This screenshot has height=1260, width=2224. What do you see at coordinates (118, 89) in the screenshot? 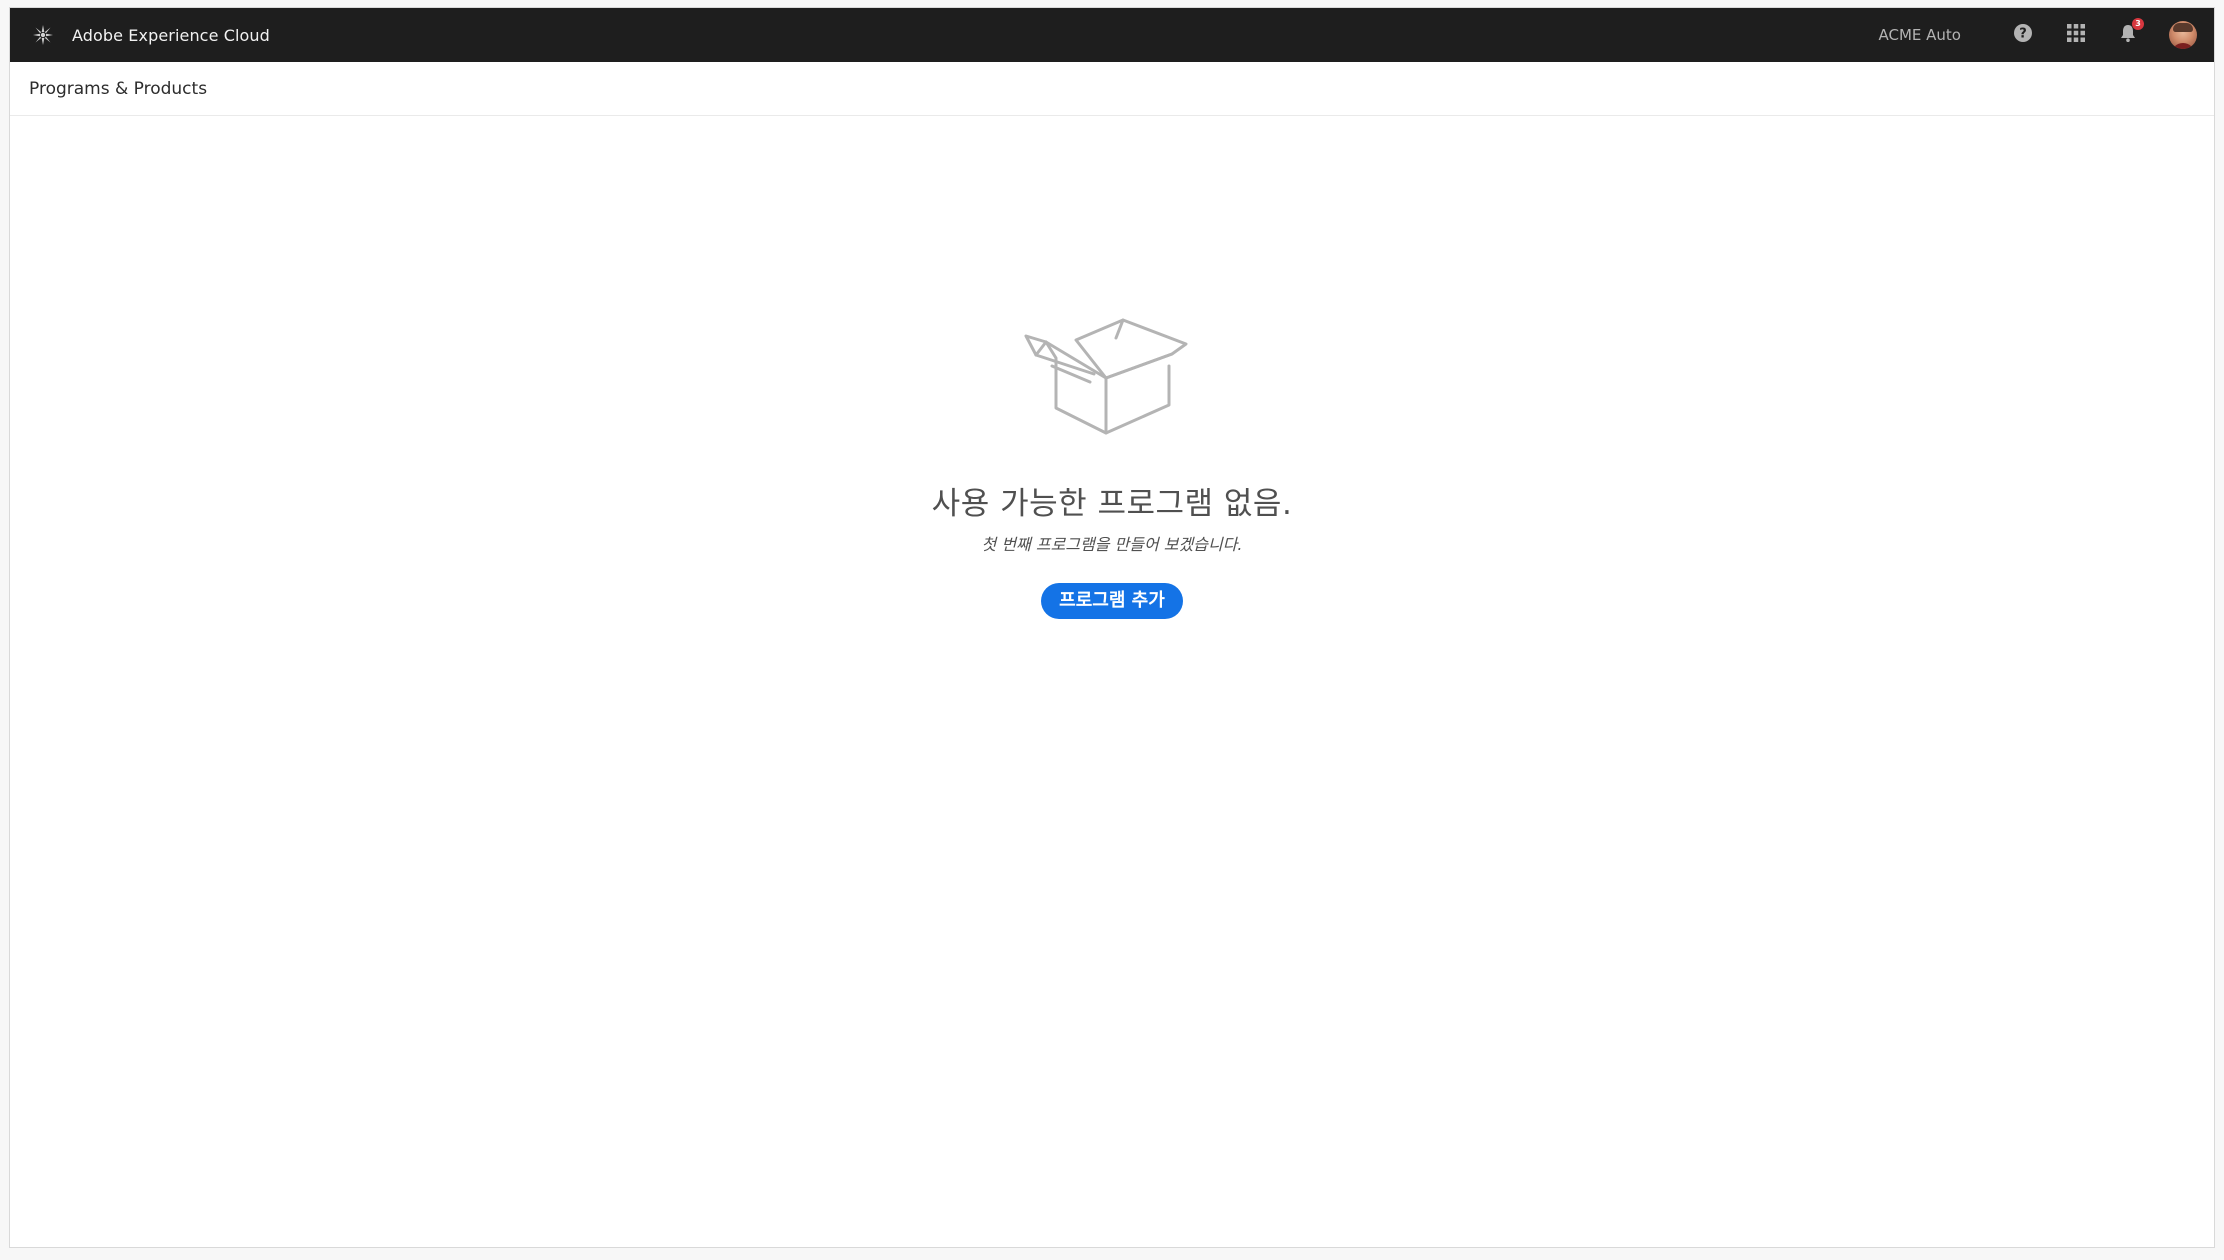
I see `page-title: Programs & Products` at bounding box center [118, 89].